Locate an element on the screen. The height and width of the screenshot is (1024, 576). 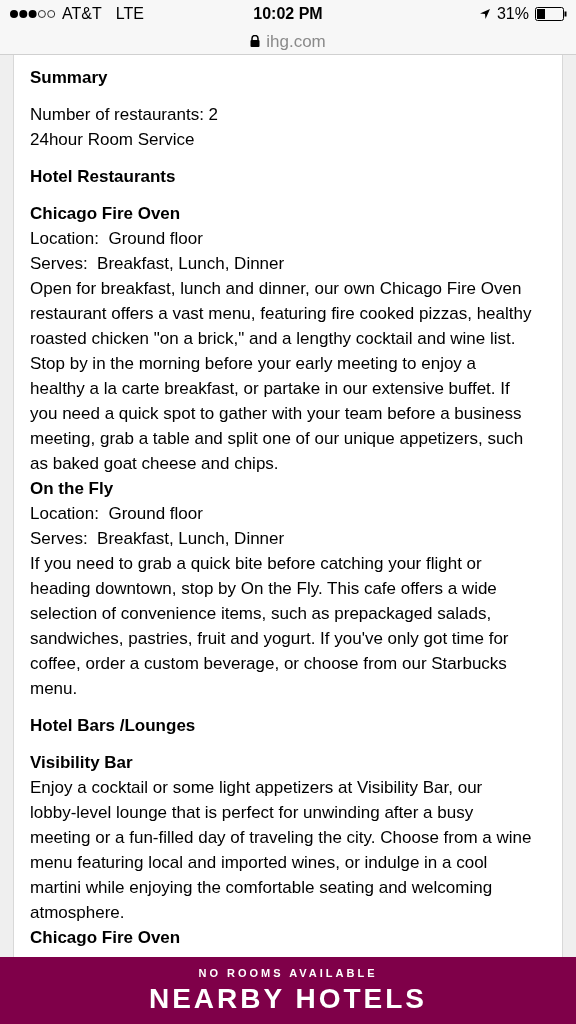
battery-icon is located at coordinates (551, 14).